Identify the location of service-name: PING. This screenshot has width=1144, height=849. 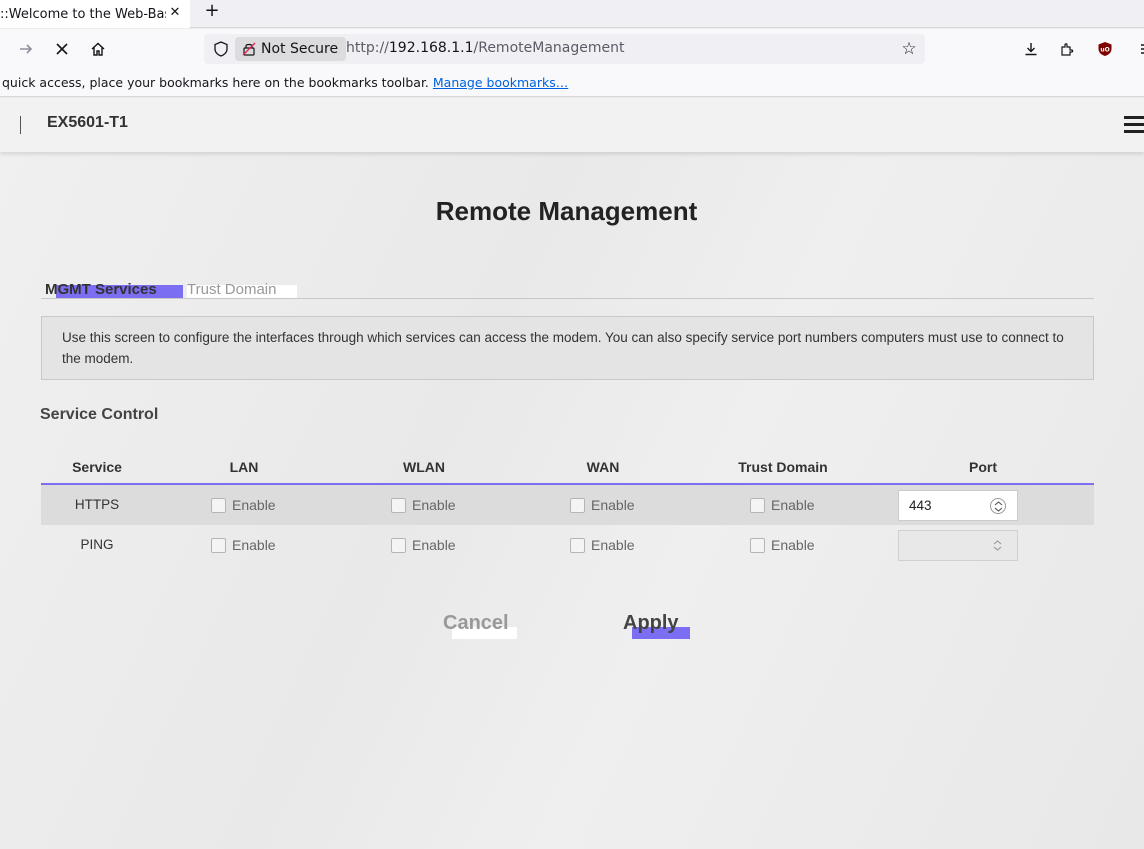
(97, 544).